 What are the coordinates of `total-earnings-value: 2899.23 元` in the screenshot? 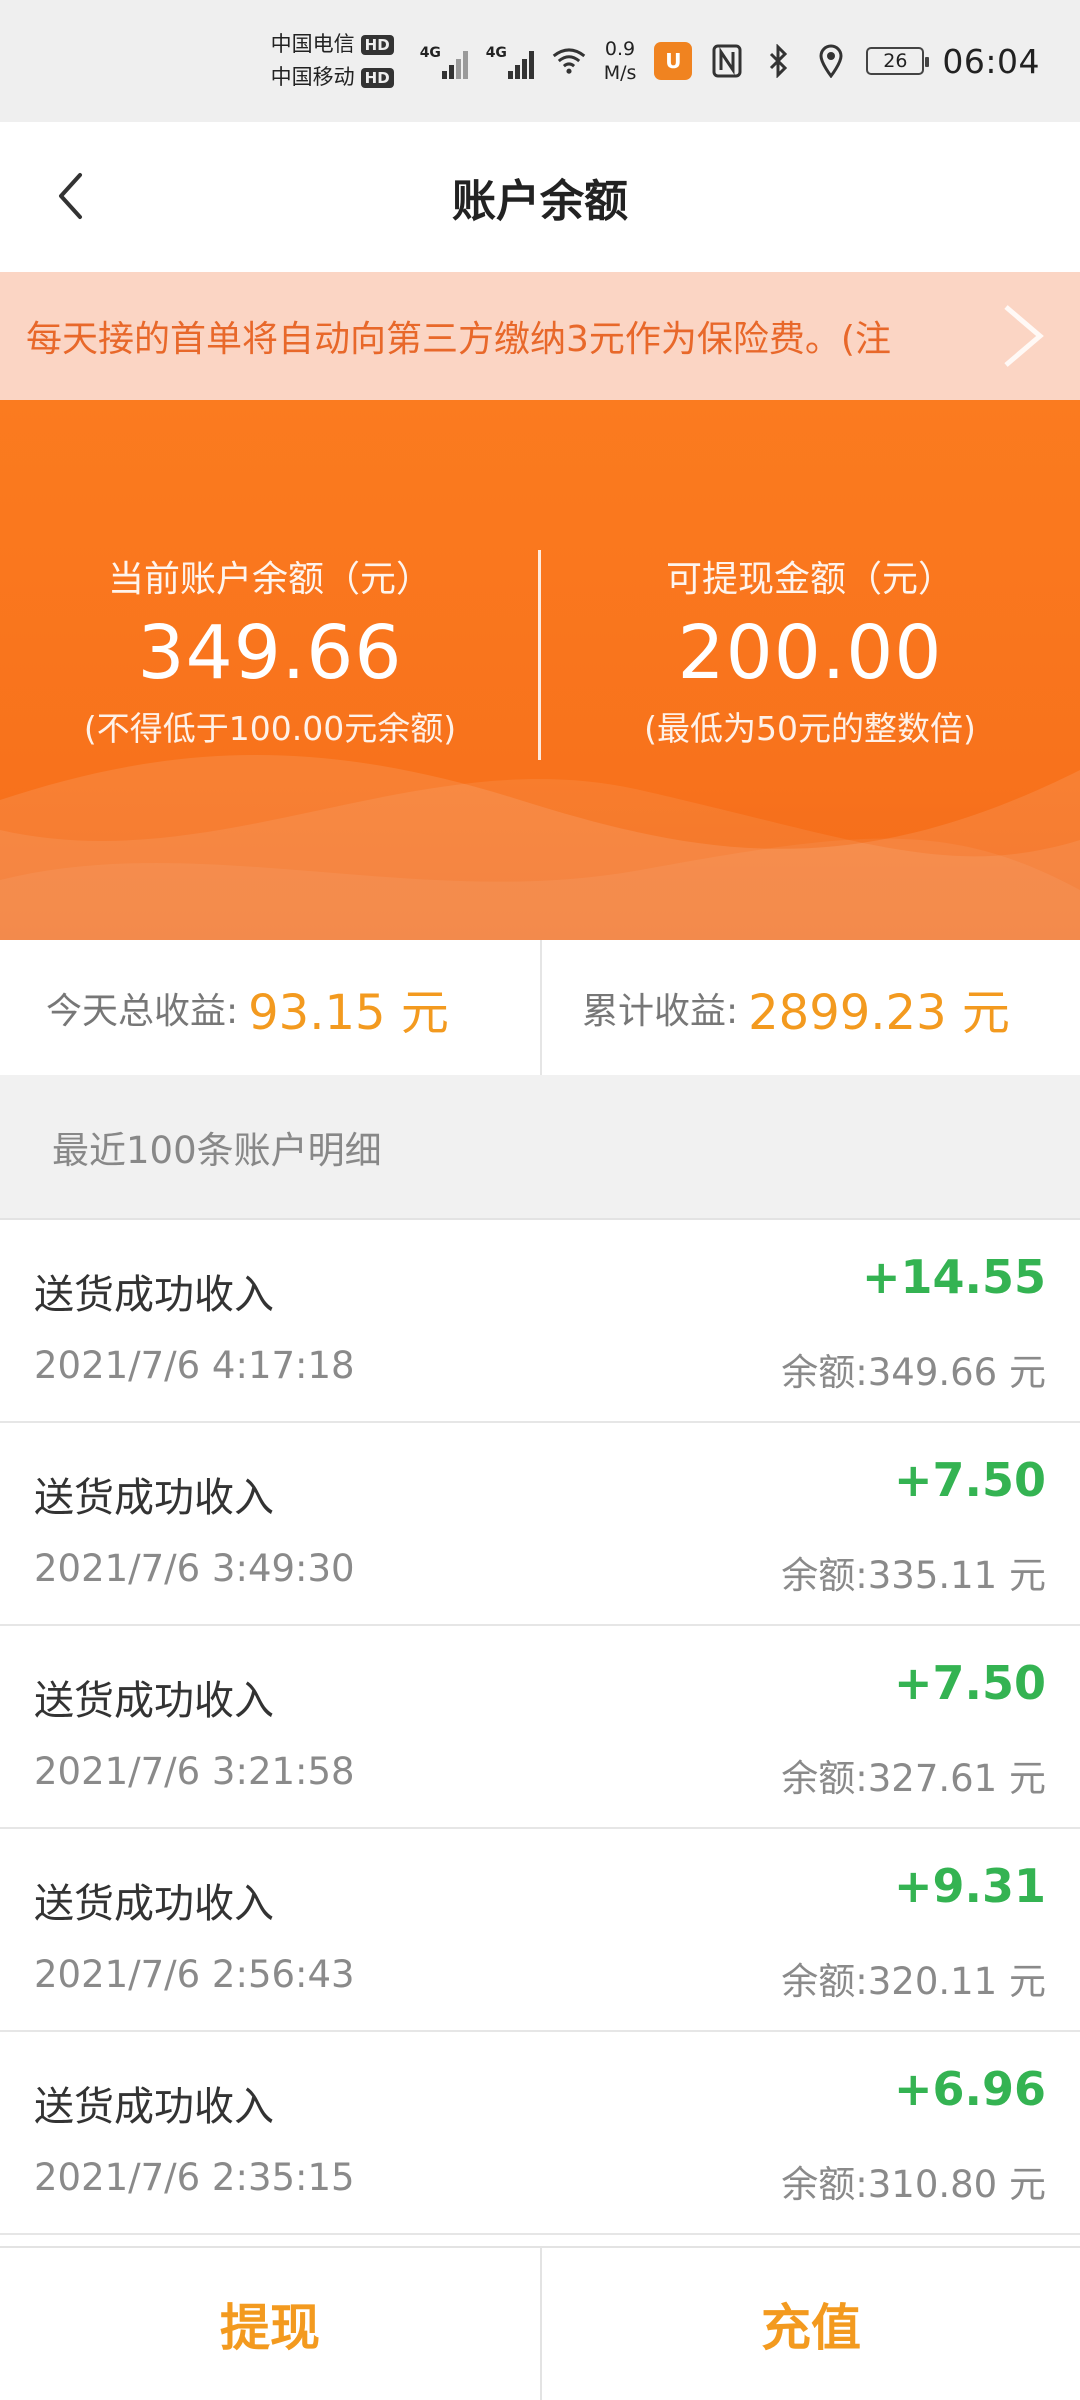 It's located at (879, 1012).